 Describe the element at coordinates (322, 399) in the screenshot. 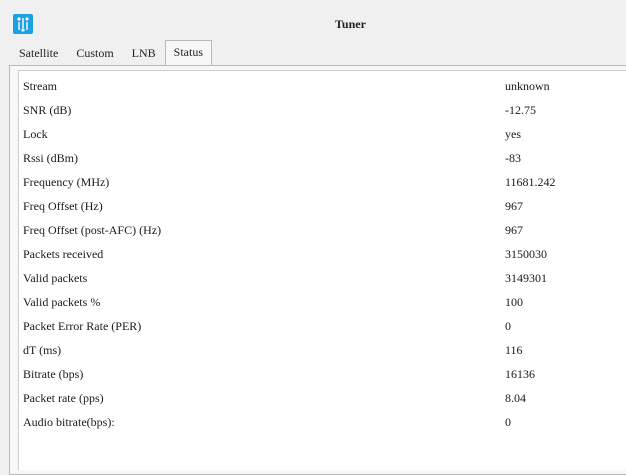

I see `status-row: Packet rate (pps) 8.04` at that location.